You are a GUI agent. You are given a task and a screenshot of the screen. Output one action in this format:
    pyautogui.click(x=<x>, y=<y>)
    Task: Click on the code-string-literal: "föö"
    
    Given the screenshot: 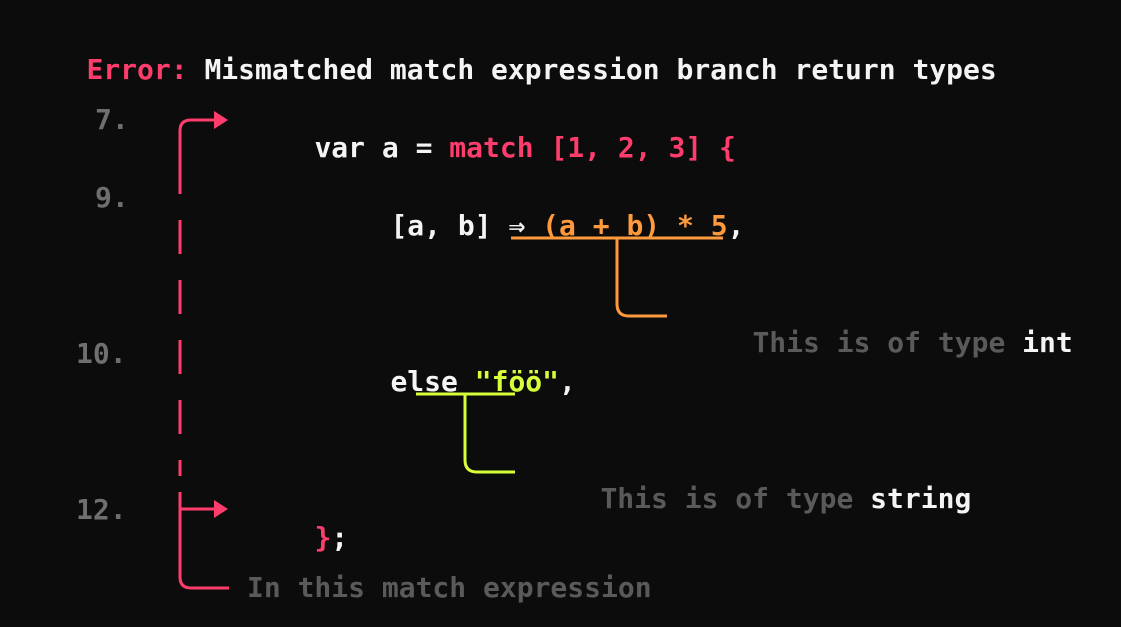 What is the action you would take?
    pyautogui.click(x=517, y=381)
    